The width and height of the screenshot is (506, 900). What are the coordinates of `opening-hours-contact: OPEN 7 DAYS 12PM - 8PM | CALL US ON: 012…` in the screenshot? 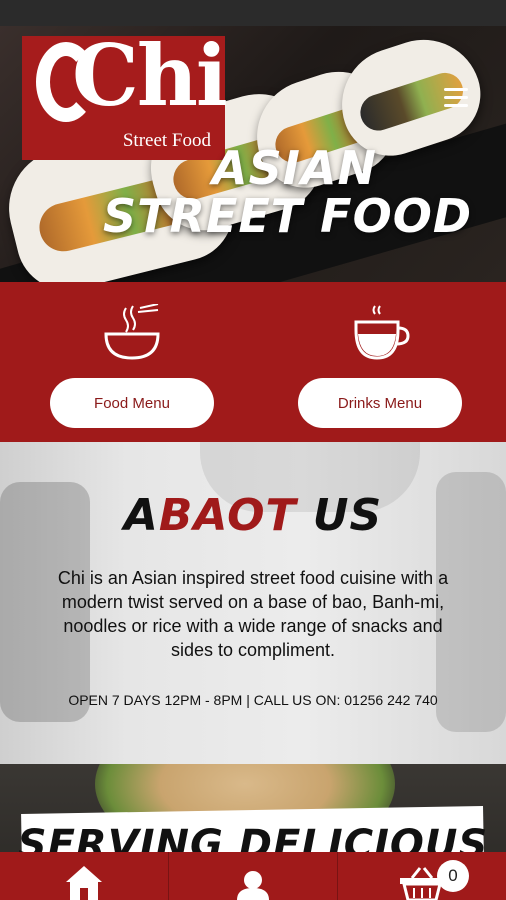 It's located at (253, 700).